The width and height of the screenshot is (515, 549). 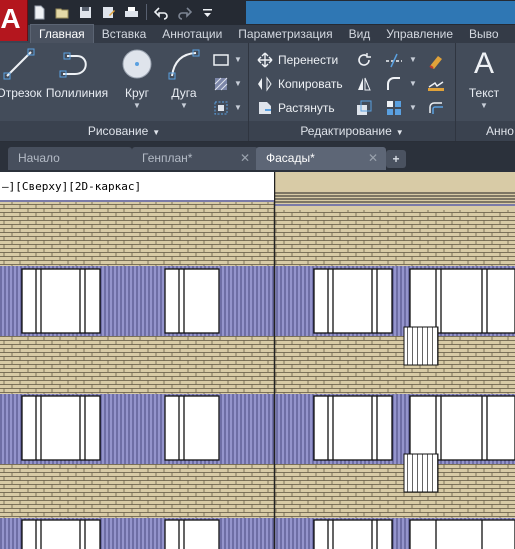 What do you see at coordinates (21, 93) in the screenshot?
I see `line-tool-label: Отрезок` at bounding box center [21, 93].